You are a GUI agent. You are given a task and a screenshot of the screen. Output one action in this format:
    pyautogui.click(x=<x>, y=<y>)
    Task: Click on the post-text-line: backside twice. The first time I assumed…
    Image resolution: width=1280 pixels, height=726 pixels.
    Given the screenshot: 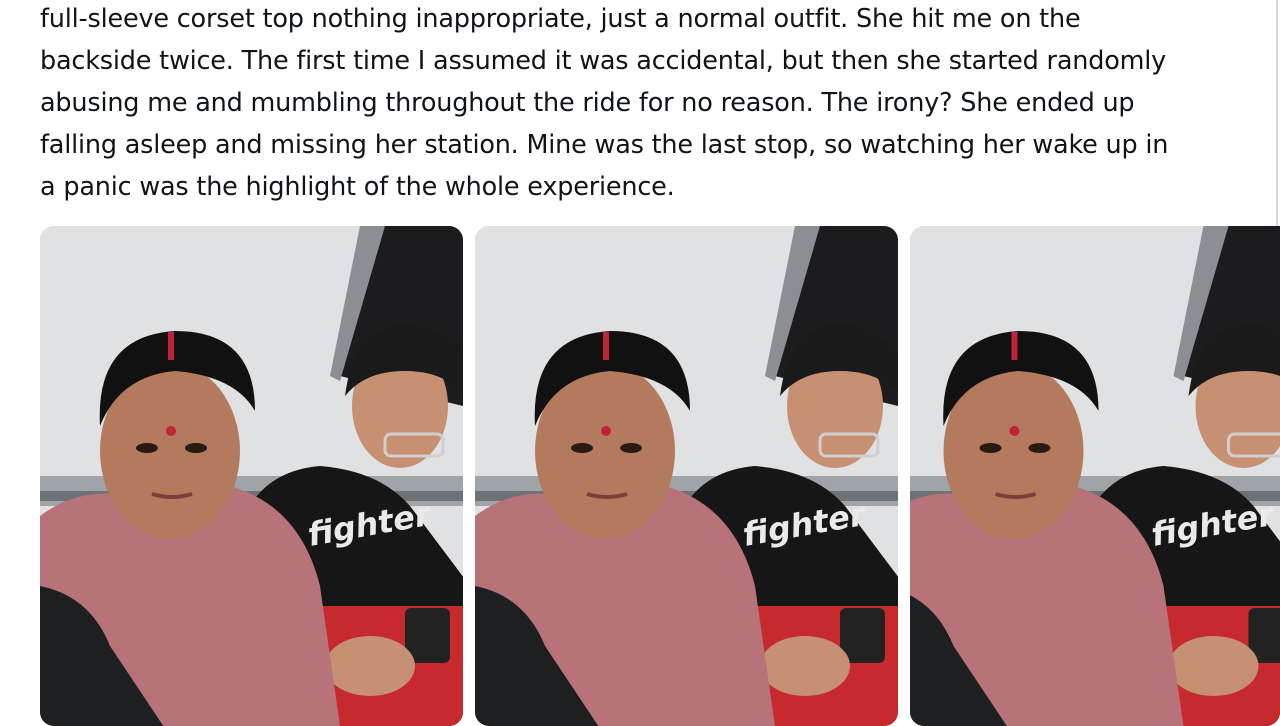 What is the action you would take?
    pyautogui.click(x=647, y=61)
    